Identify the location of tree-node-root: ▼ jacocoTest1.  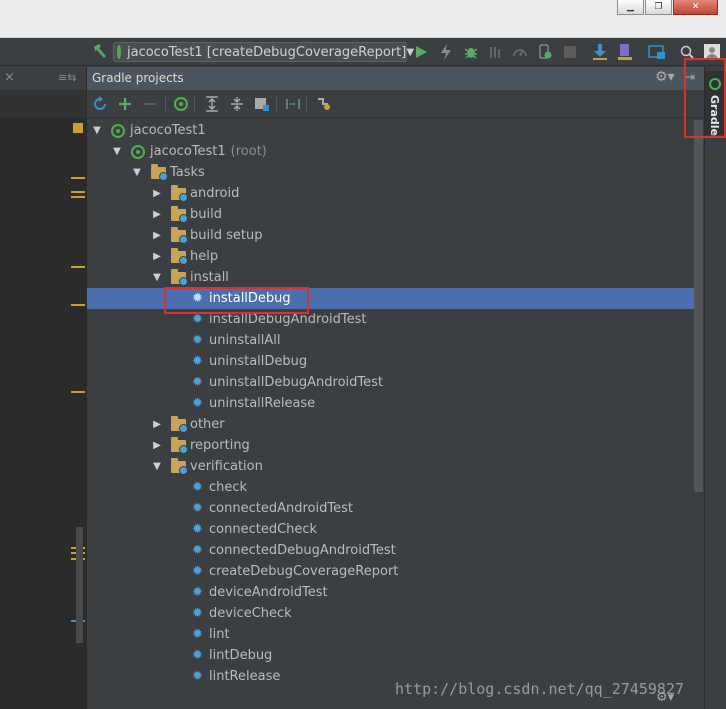
(391, 130).